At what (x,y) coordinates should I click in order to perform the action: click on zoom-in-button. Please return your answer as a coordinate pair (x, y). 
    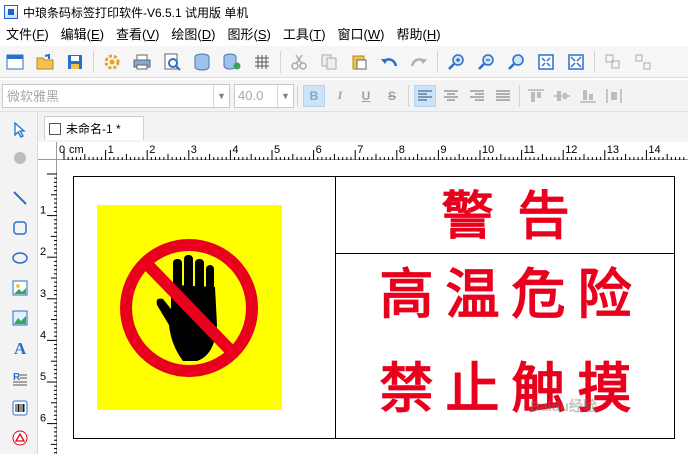
    Looking at the image, I should click on (456, 62).